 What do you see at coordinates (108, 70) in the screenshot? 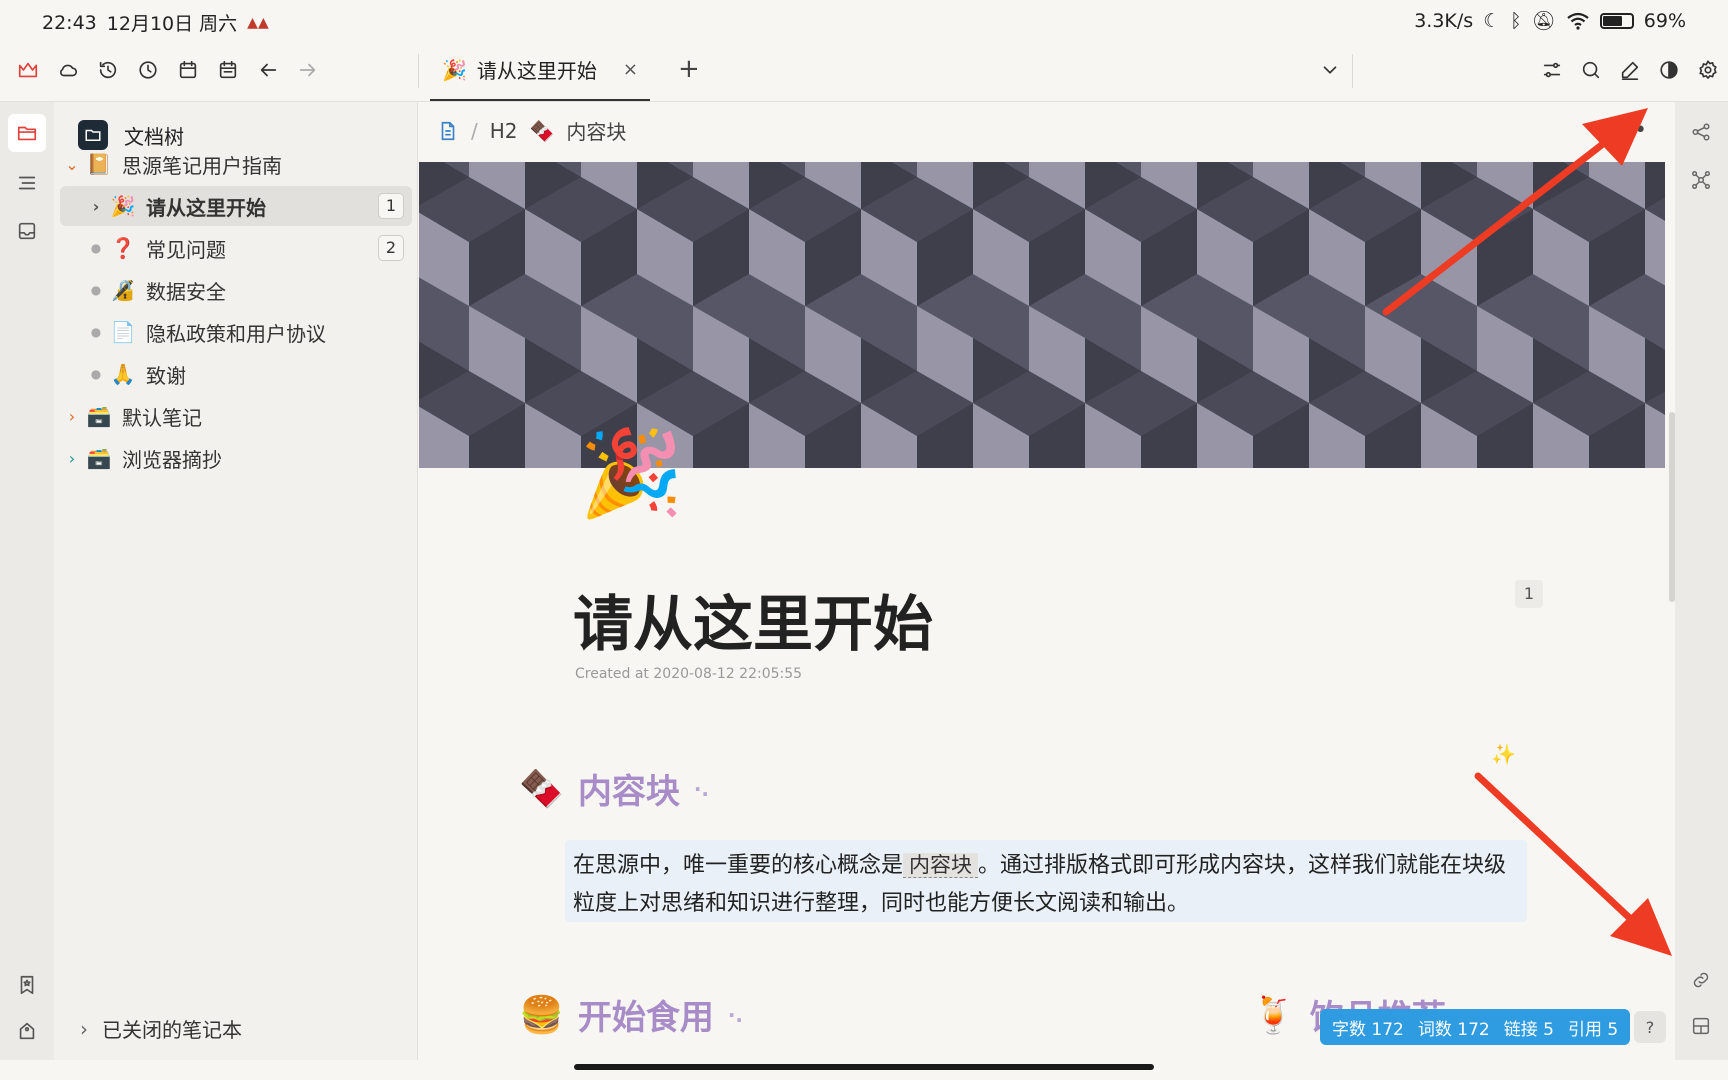
I see `history-icon` at bounding box center [108, 70].